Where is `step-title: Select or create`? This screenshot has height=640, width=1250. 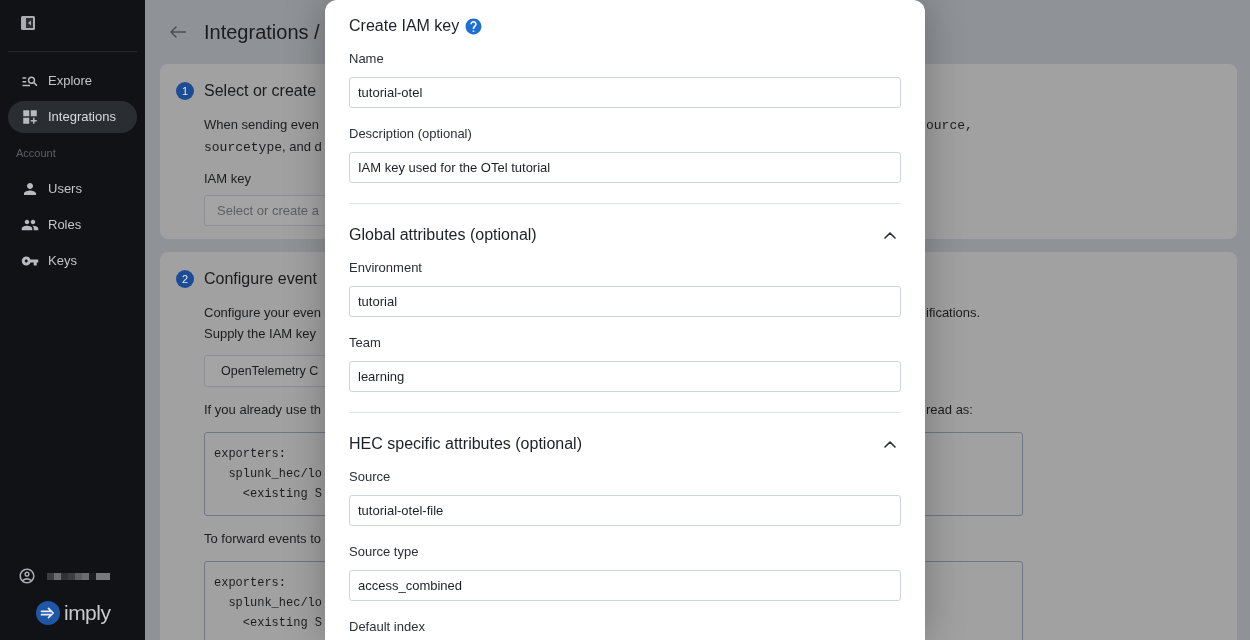
step-title: Select or create is located at coordinates (260, 91).